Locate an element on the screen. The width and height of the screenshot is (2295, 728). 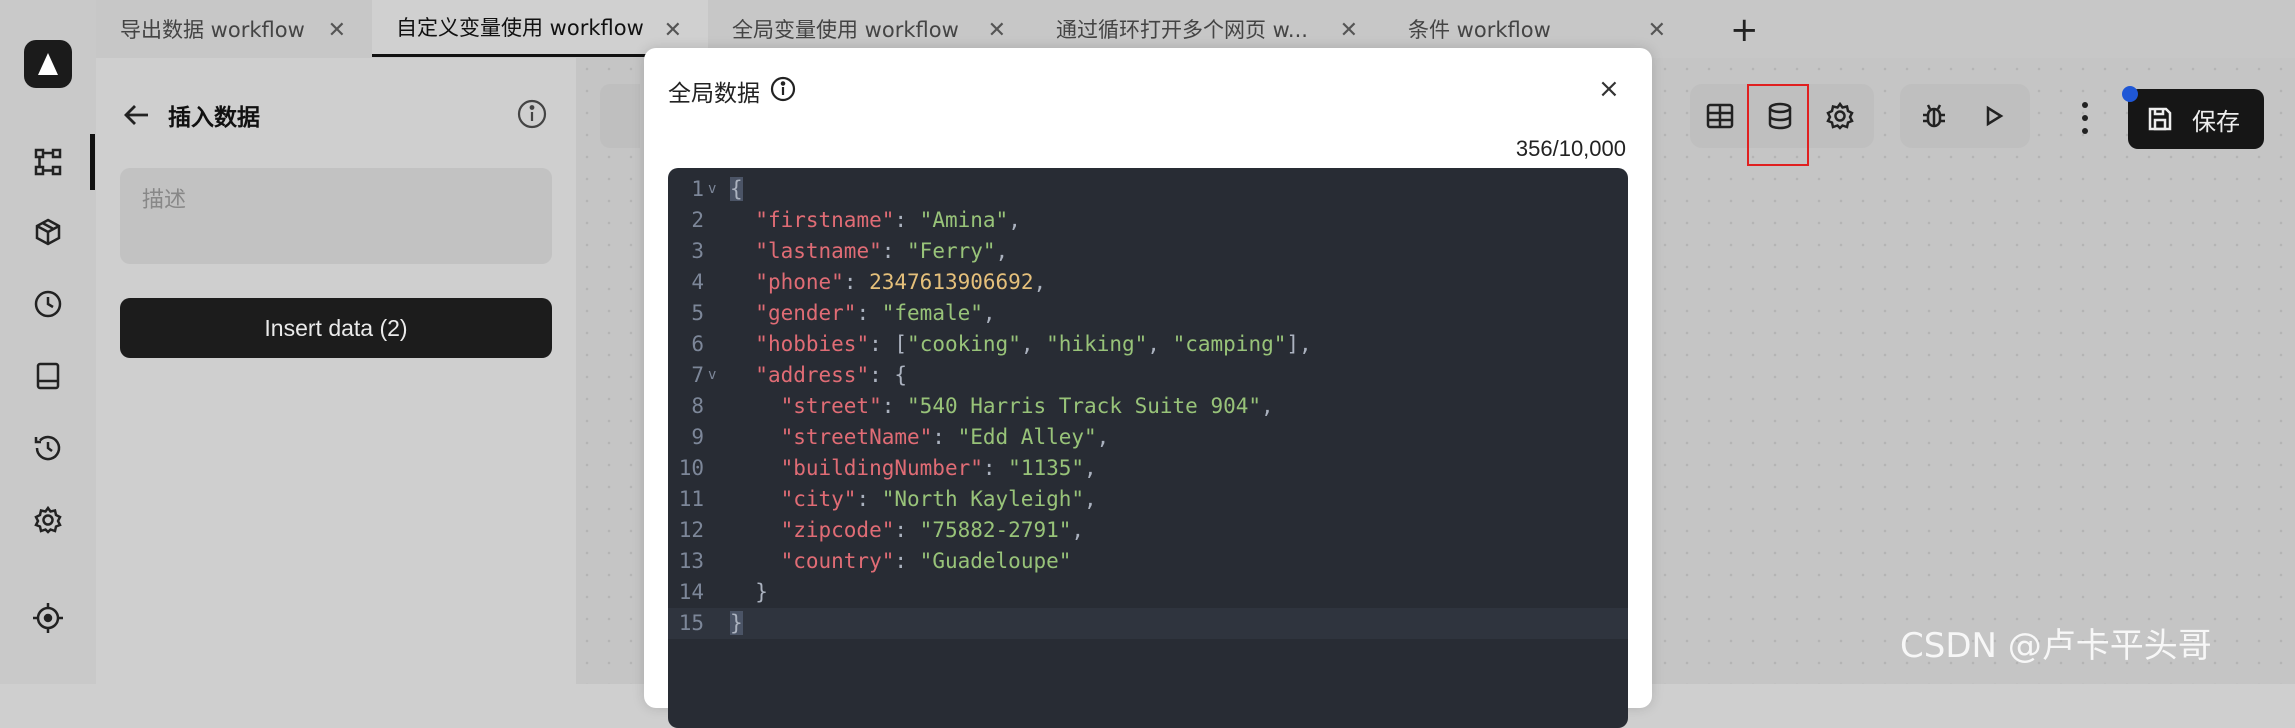
add-tab-button: + is located at coordinates (1744, 30).